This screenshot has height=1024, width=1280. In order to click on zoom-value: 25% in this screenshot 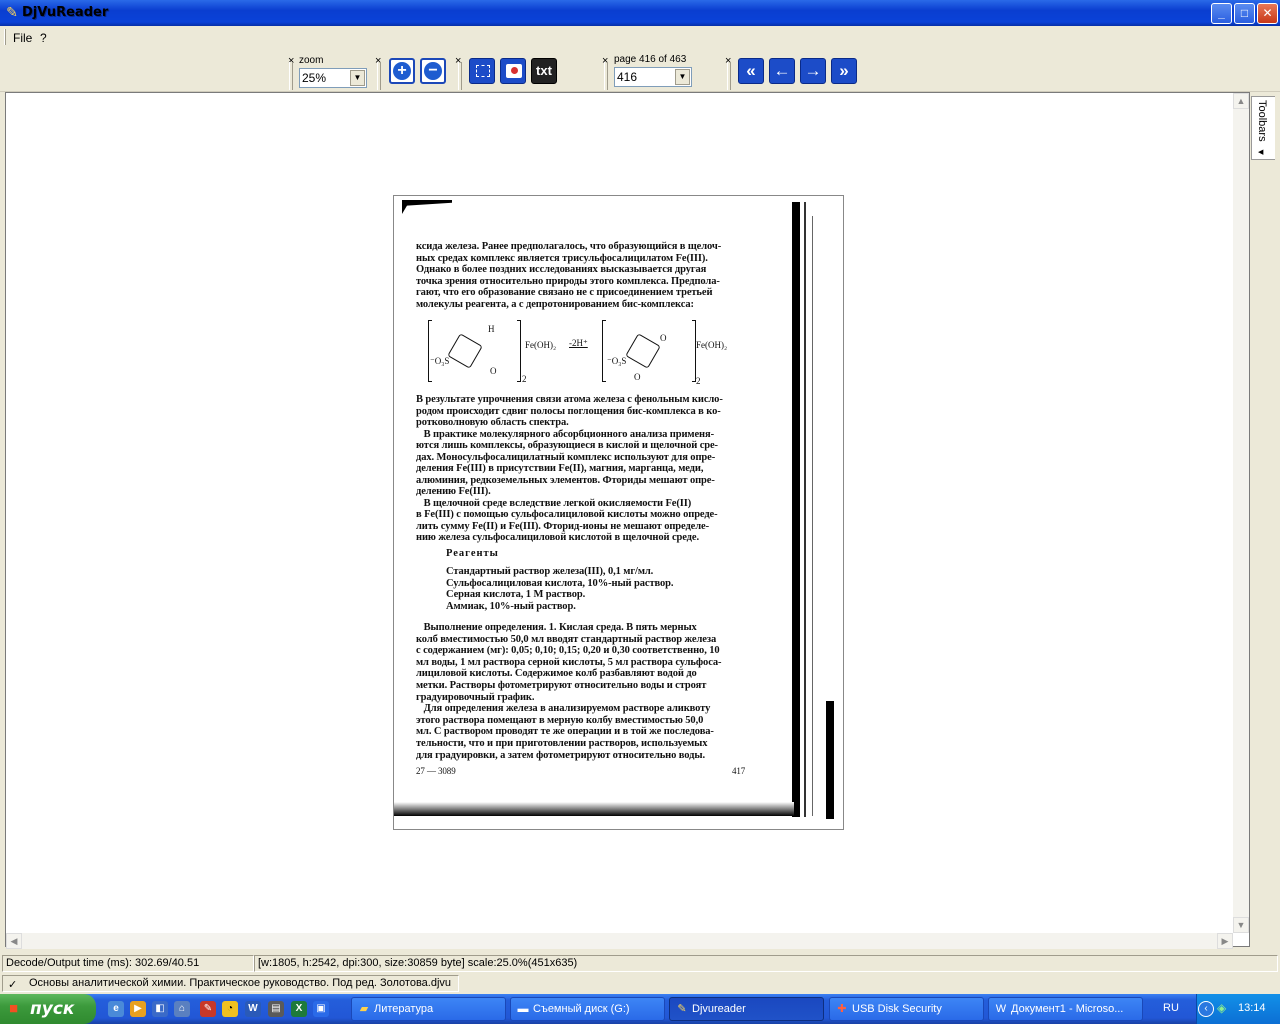, I will do `click(314, 78)`.